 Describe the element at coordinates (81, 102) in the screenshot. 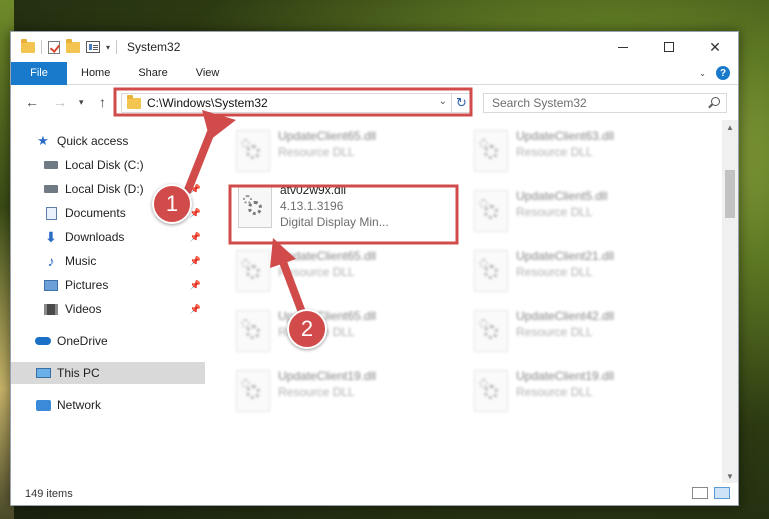

I see `recent-locations-chevron-icon: ▾` at that location.